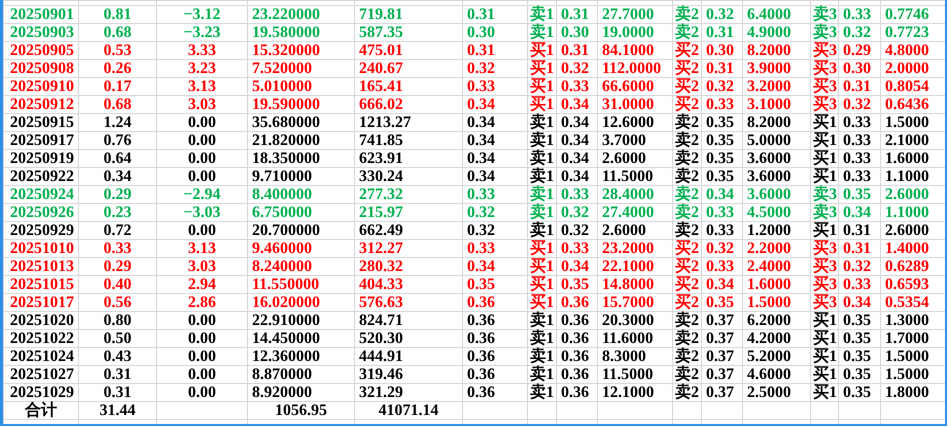  Describe the element at coordinates (286, 32) in the screenshot. I see `table-cell: 19.580000` at that location.